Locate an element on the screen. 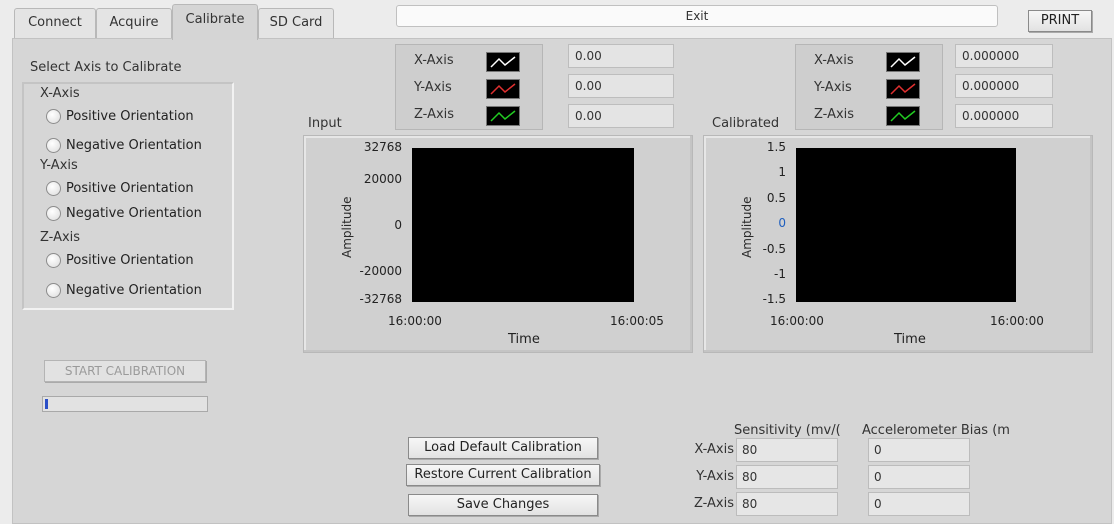  calibration-progress-bar is located at coordinates (125, 404).